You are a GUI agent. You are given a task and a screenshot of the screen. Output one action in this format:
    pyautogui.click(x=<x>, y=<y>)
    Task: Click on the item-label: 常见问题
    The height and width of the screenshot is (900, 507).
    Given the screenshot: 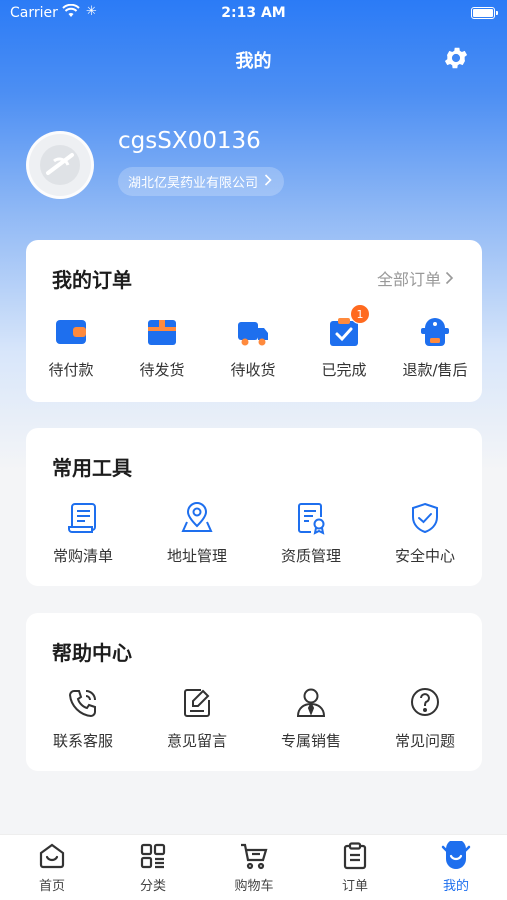 What is the action you would take?
    pyautogui.click(x=424, y=741)
    